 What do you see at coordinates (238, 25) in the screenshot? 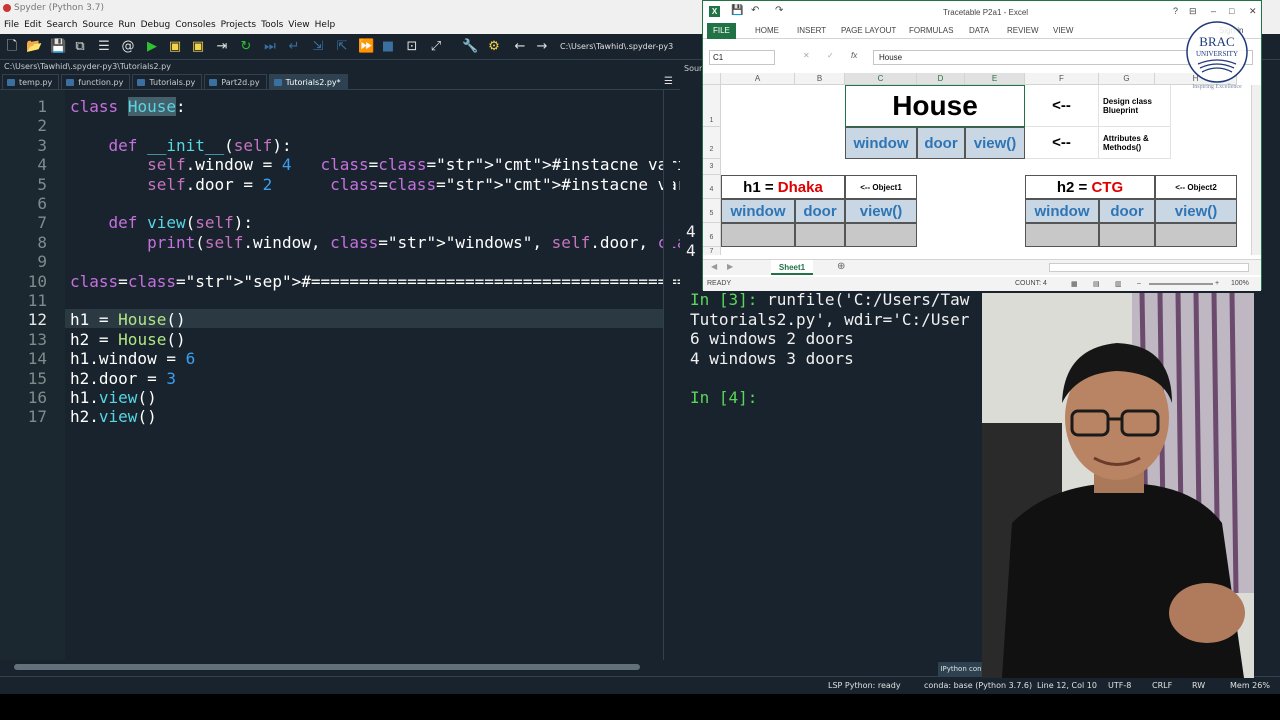
I see `menu-projects: Projects` at bounding box center [238, 25].